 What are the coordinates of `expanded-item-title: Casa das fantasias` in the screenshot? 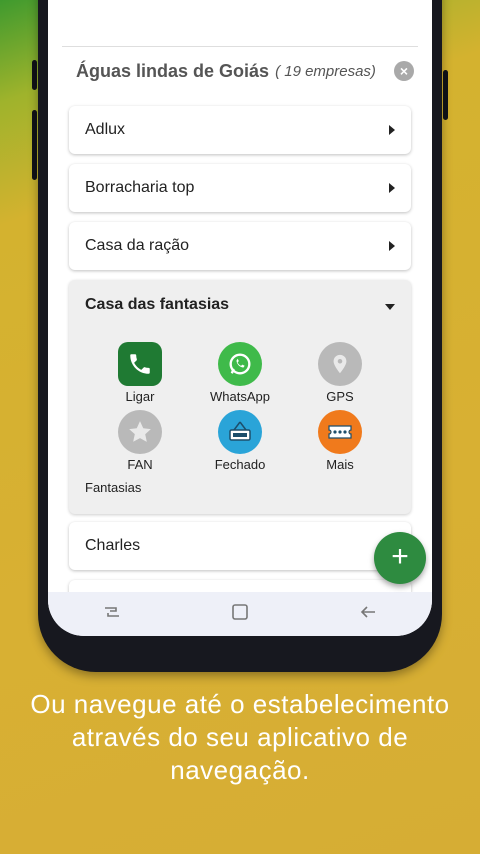 It's located at (157, 305).